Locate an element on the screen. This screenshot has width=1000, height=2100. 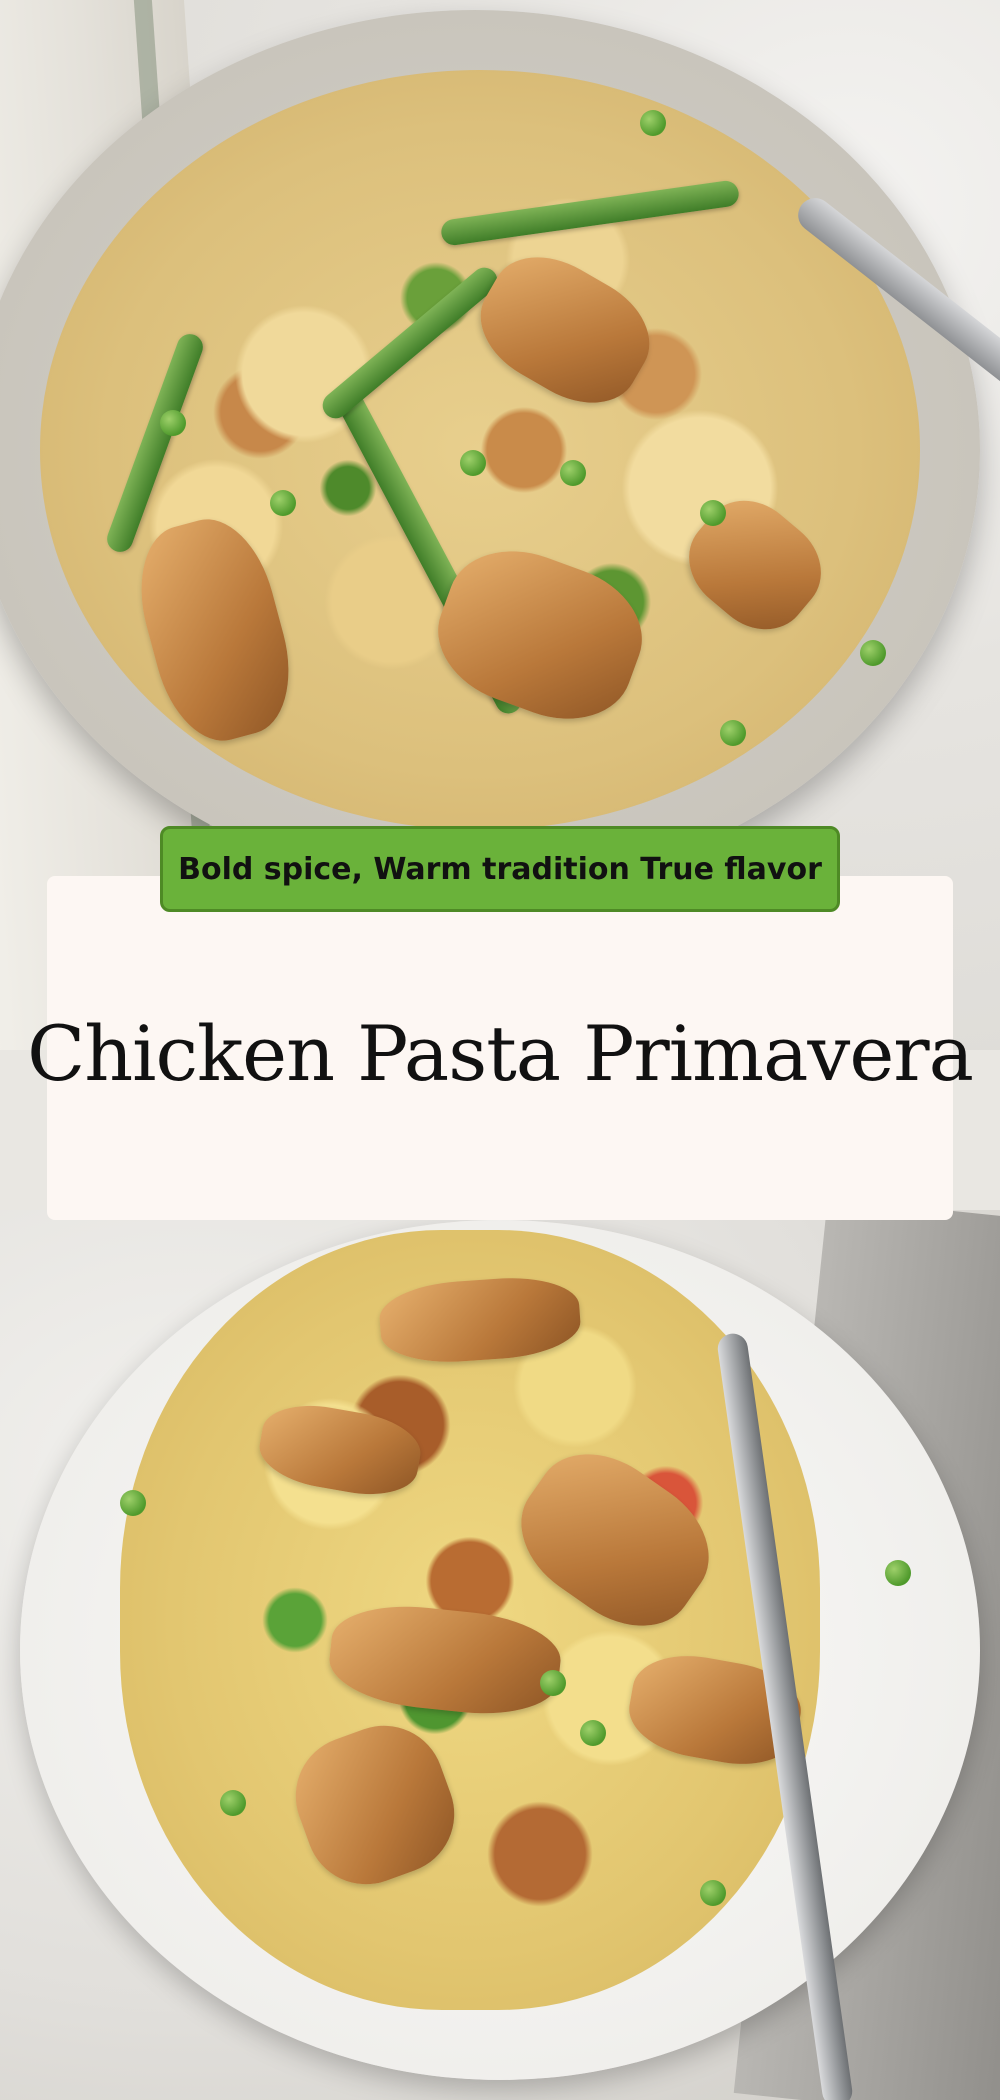
tagline-badge: Bold spice, Warm tradition True flavor is located at coordinates (500, 869).